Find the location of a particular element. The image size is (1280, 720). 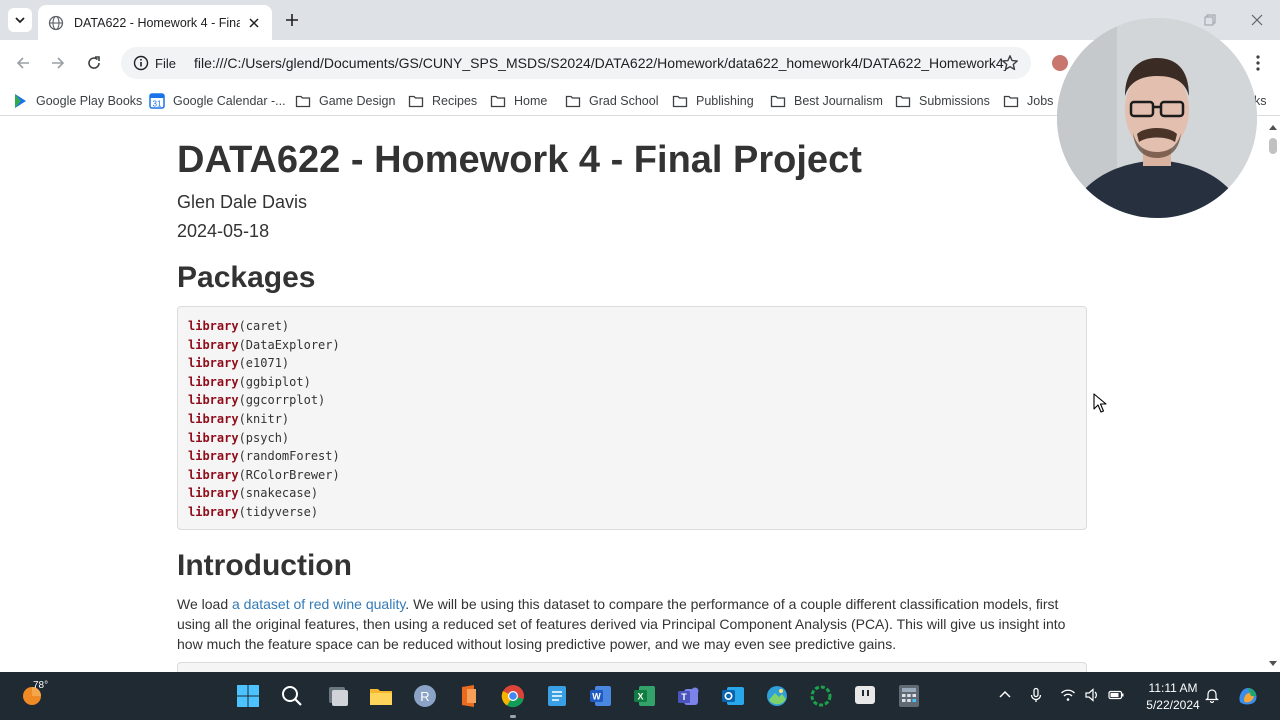

svg-text: T is located at coordinates (684, 697).